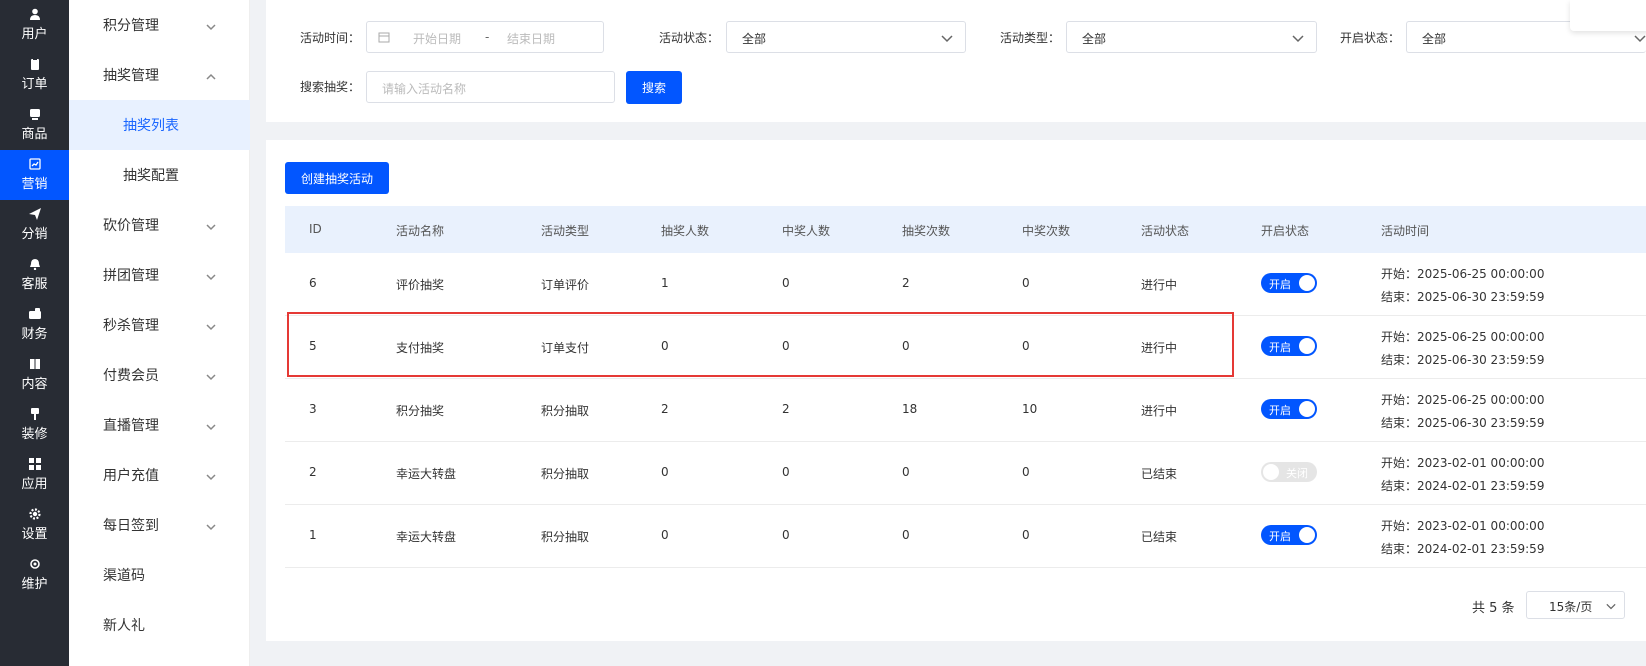  I want to click on rail-item-9: 应用, so click(34, 475).